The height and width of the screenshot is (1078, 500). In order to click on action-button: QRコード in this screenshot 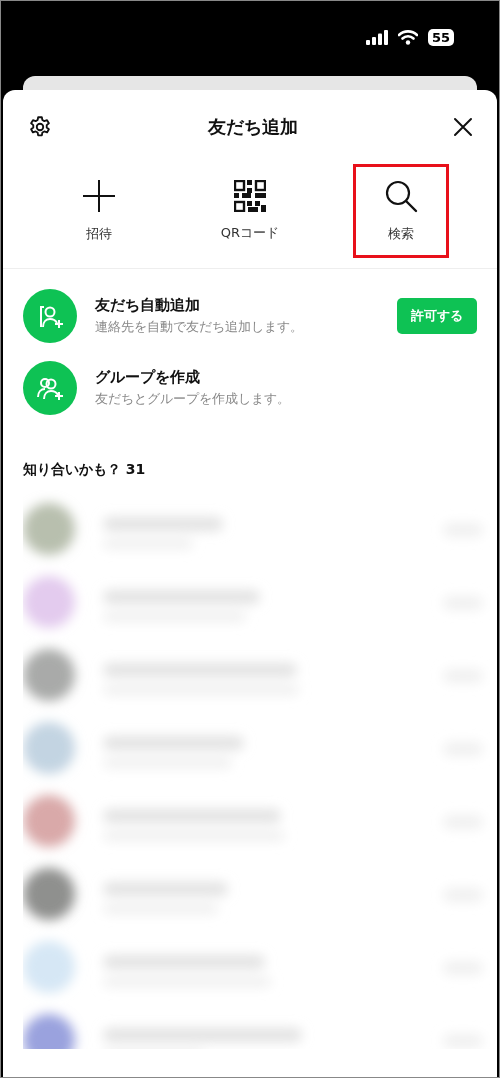, I will do `click(250, 211)`.